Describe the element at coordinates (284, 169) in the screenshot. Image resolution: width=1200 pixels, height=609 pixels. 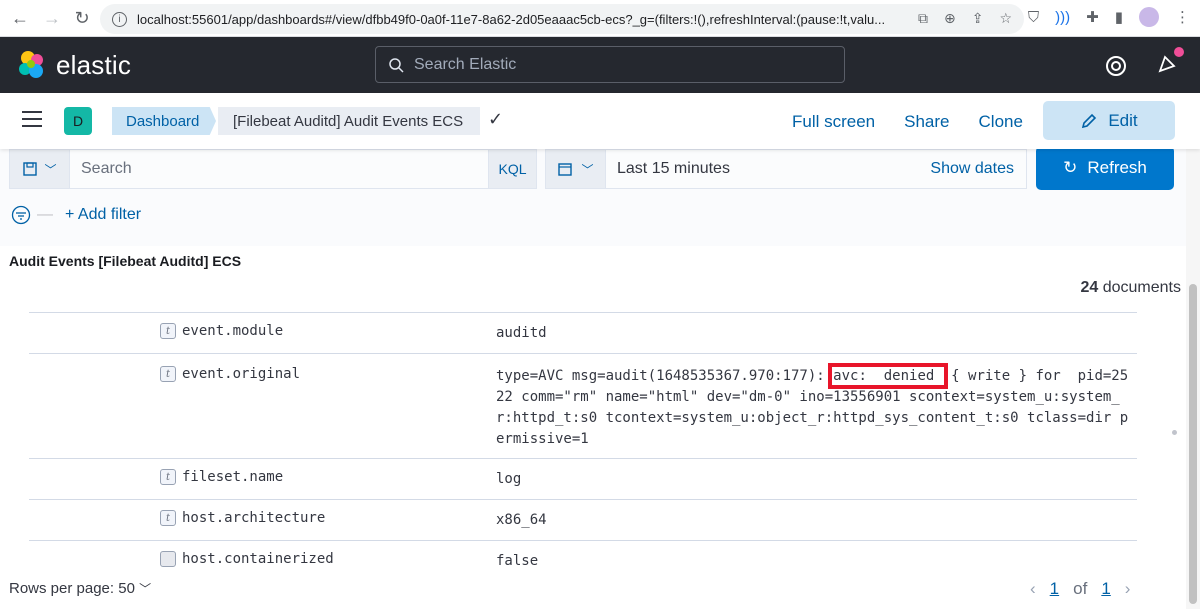
I see `query-search-input: Search` at that location.